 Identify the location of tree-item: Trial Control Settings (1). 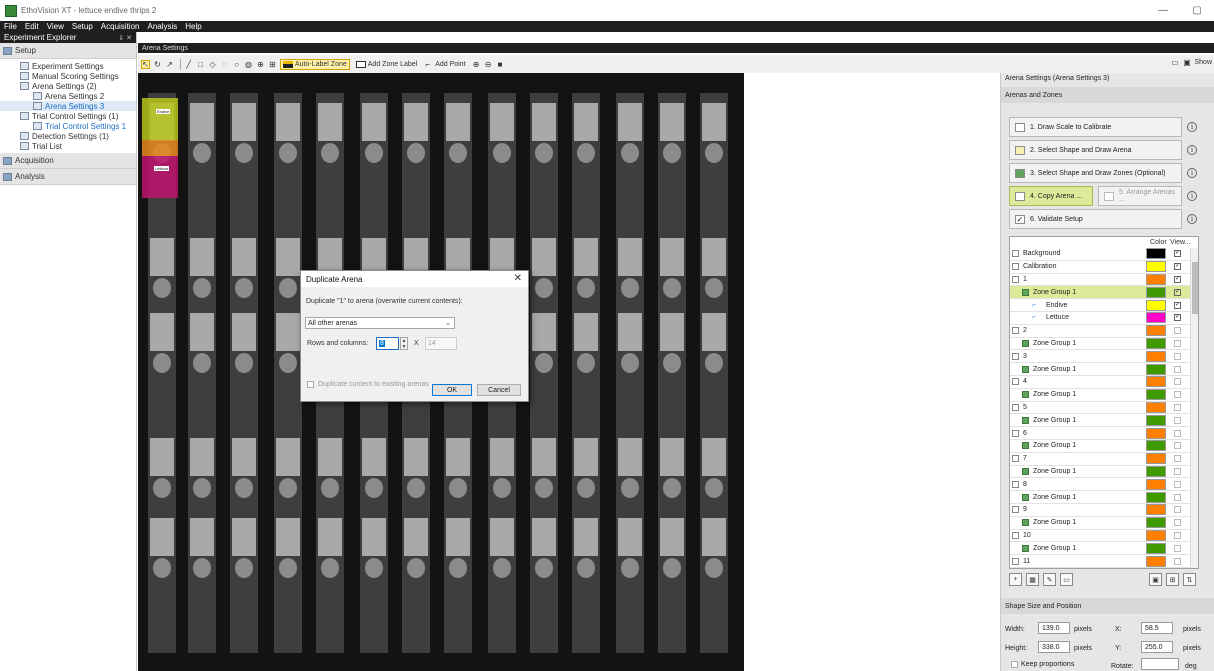
(68, 116).